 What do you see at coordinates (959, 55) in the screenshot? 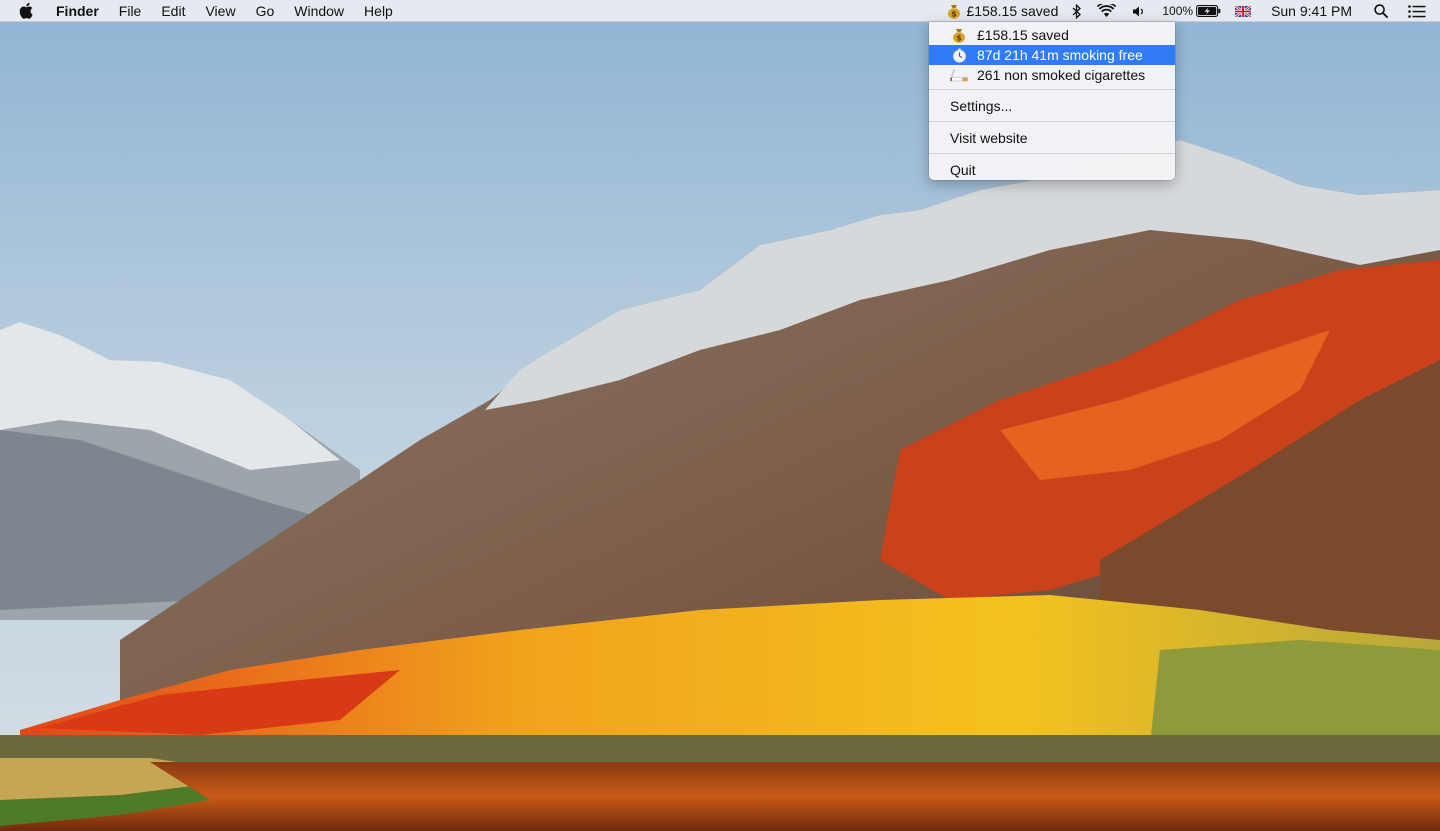
I see `stopwatch-icon` at bounding box center [959, 55].